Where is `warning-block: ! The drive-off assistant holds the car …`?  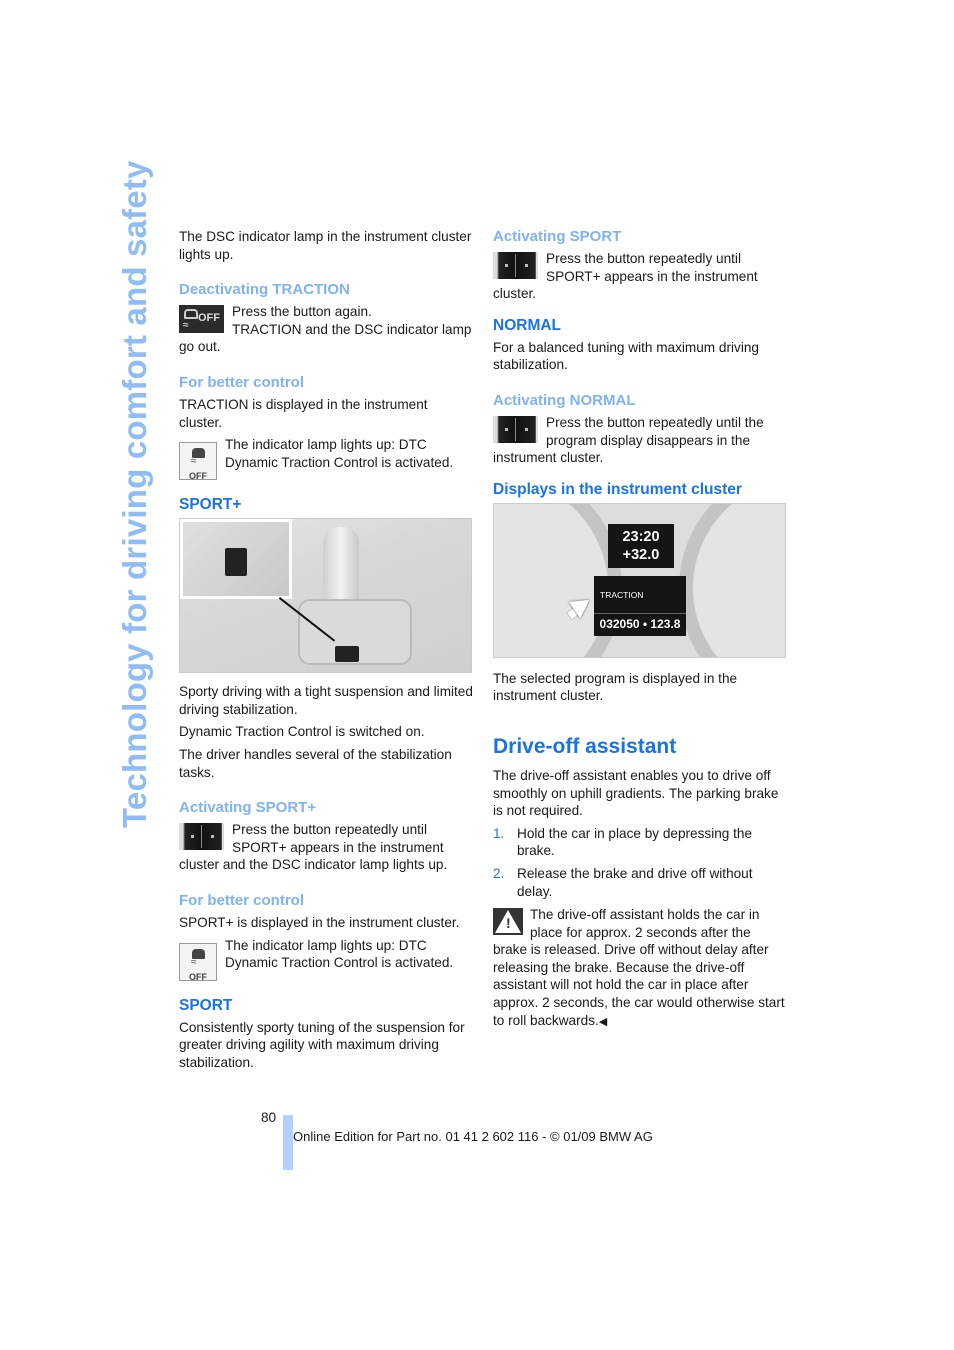 warning-block: ! The drive-off assistant holds the car … is located at coordinates (640, 968).